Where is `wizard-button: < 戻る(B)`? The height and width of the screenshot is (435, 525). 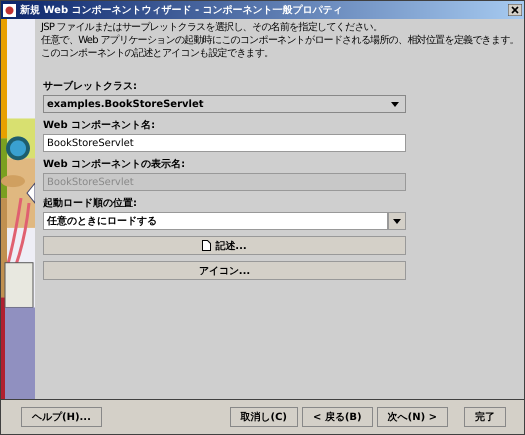
wizard-button: < 戻る(B) is located at coordinates (337, 417).